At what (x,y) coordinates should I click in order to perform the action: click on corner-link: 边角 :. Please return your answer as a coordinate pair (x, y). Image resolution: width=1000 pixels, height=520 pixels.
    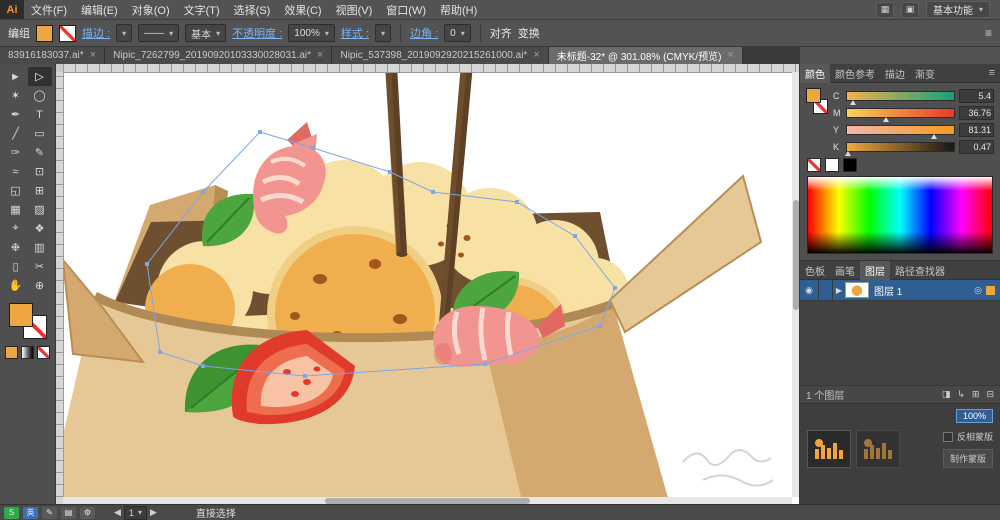
    Looking at the image, I should click on (424, 33).